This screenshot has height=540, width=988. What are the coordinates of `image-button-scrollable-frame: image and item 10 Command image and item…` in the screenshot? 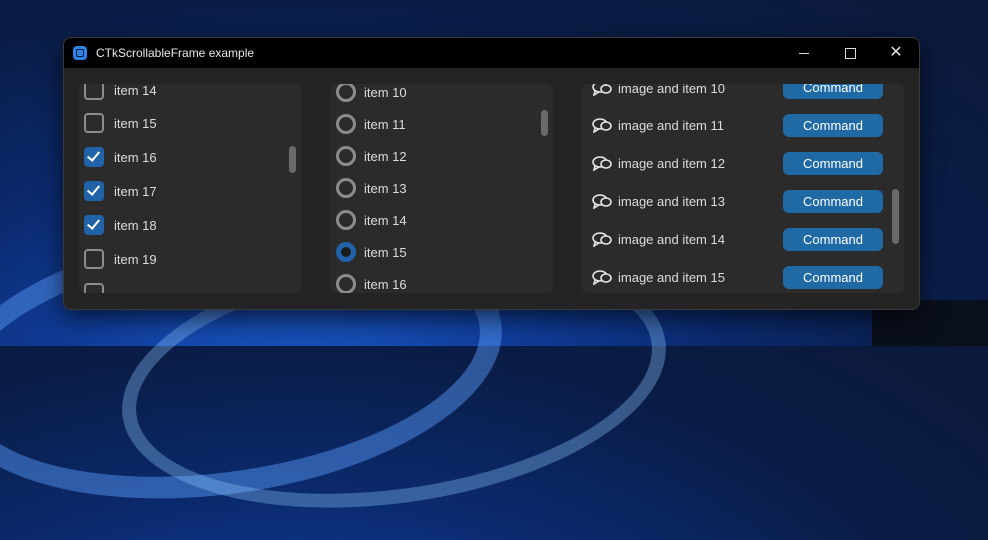 It's located at (743, 188).